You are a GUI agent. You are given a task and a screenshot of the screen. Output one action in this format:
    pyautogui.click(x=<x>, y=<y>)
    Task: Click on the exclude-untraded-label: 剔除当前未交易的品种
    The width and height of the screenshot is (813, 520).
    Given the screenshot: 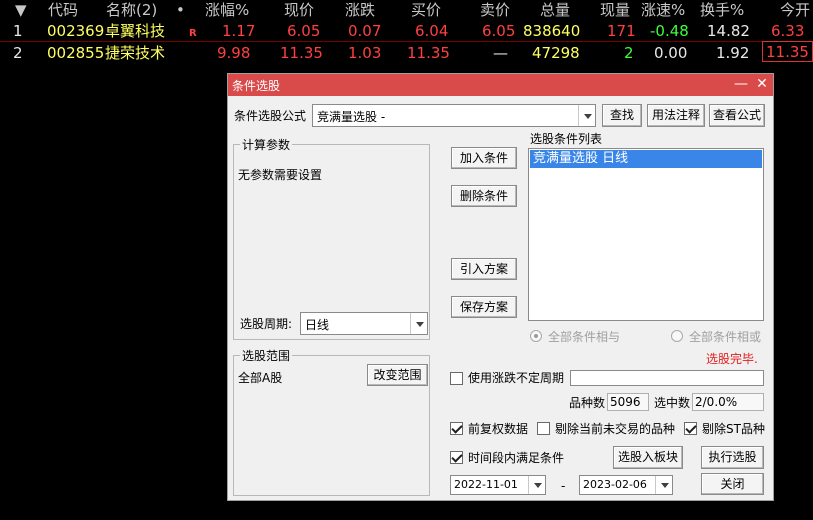 What is the action you would take?
    pyautogui.click(x=615, y=429)
    